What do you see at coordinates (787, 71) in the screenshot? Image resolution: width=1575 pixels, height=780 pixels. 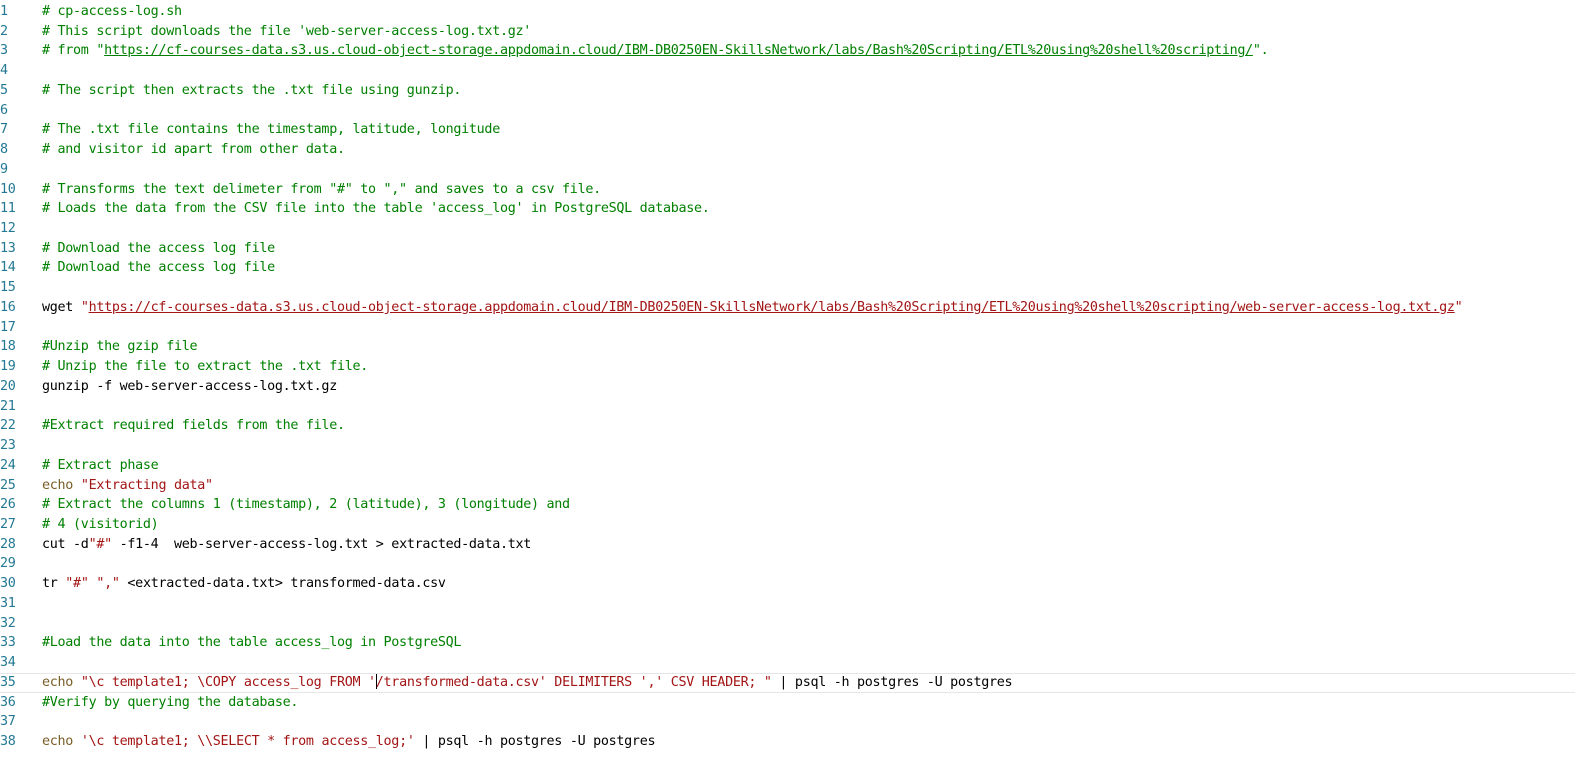 I see `code-line: 4` at bounding box center [787, 71].